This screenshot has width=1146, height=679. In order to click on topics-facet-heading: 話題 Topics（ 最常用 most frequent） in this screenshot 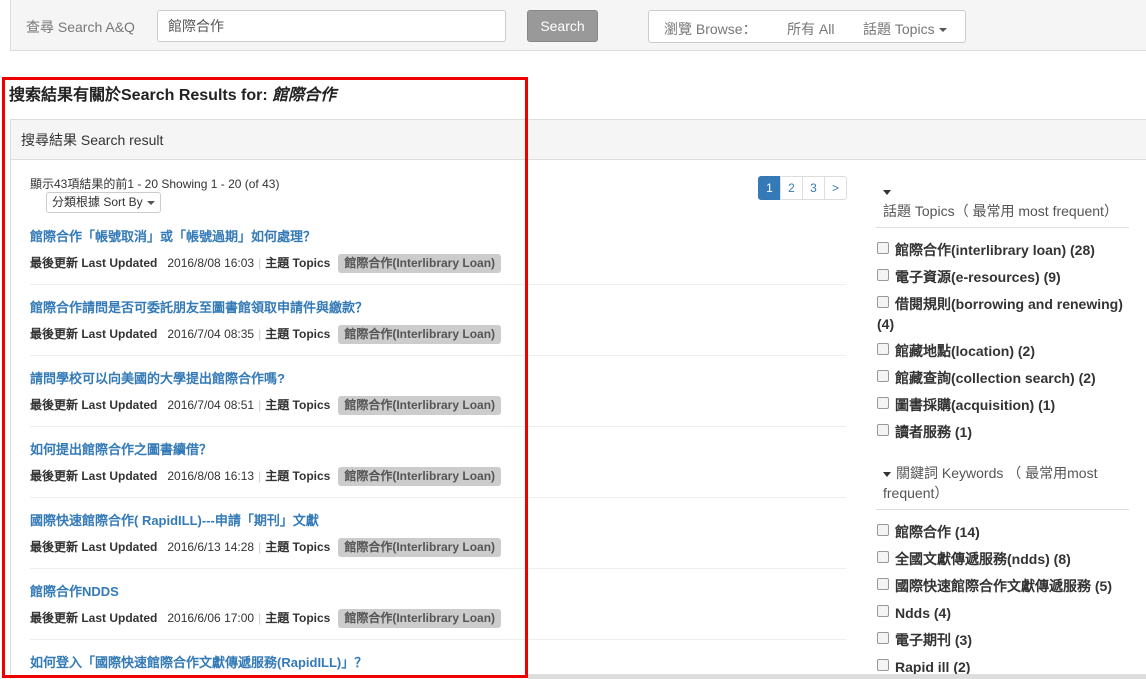, I will do `click(1005, 201)`.